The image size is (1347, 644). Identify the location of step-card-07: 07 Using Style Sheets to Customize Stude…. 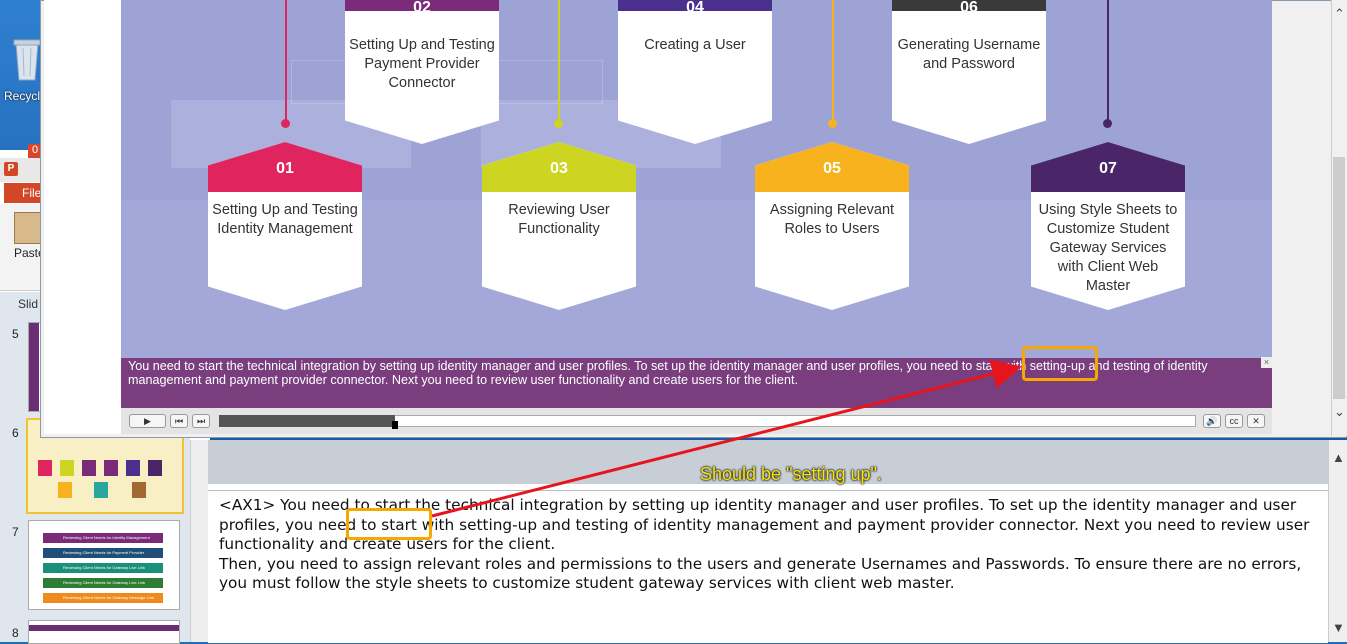
(1108, 226).